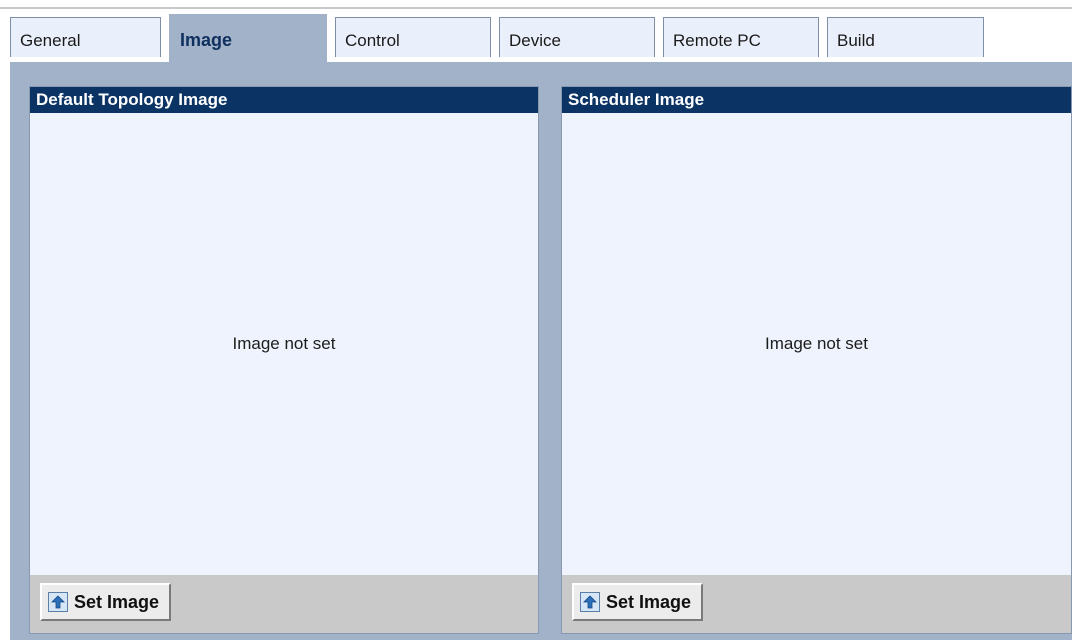 This screenshot has height=643, width=1072. Describe the element at coordinates (284, 100) in the screenshot. I see `panel-title: Default Topology Image` at that location.